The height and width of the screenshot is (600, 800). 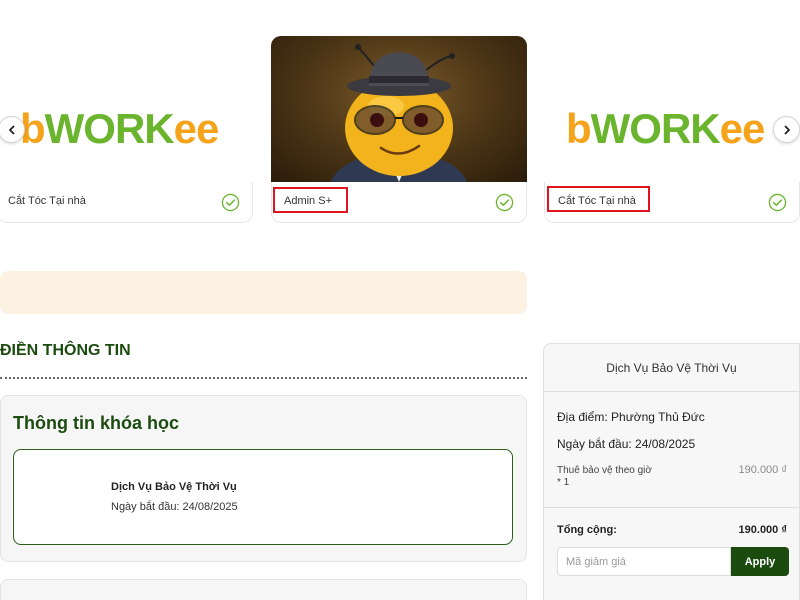 What do you see at coordinates (11, 129) in the screenshot?
I see `chevron-left-icon` at bounding box center [11, 129].